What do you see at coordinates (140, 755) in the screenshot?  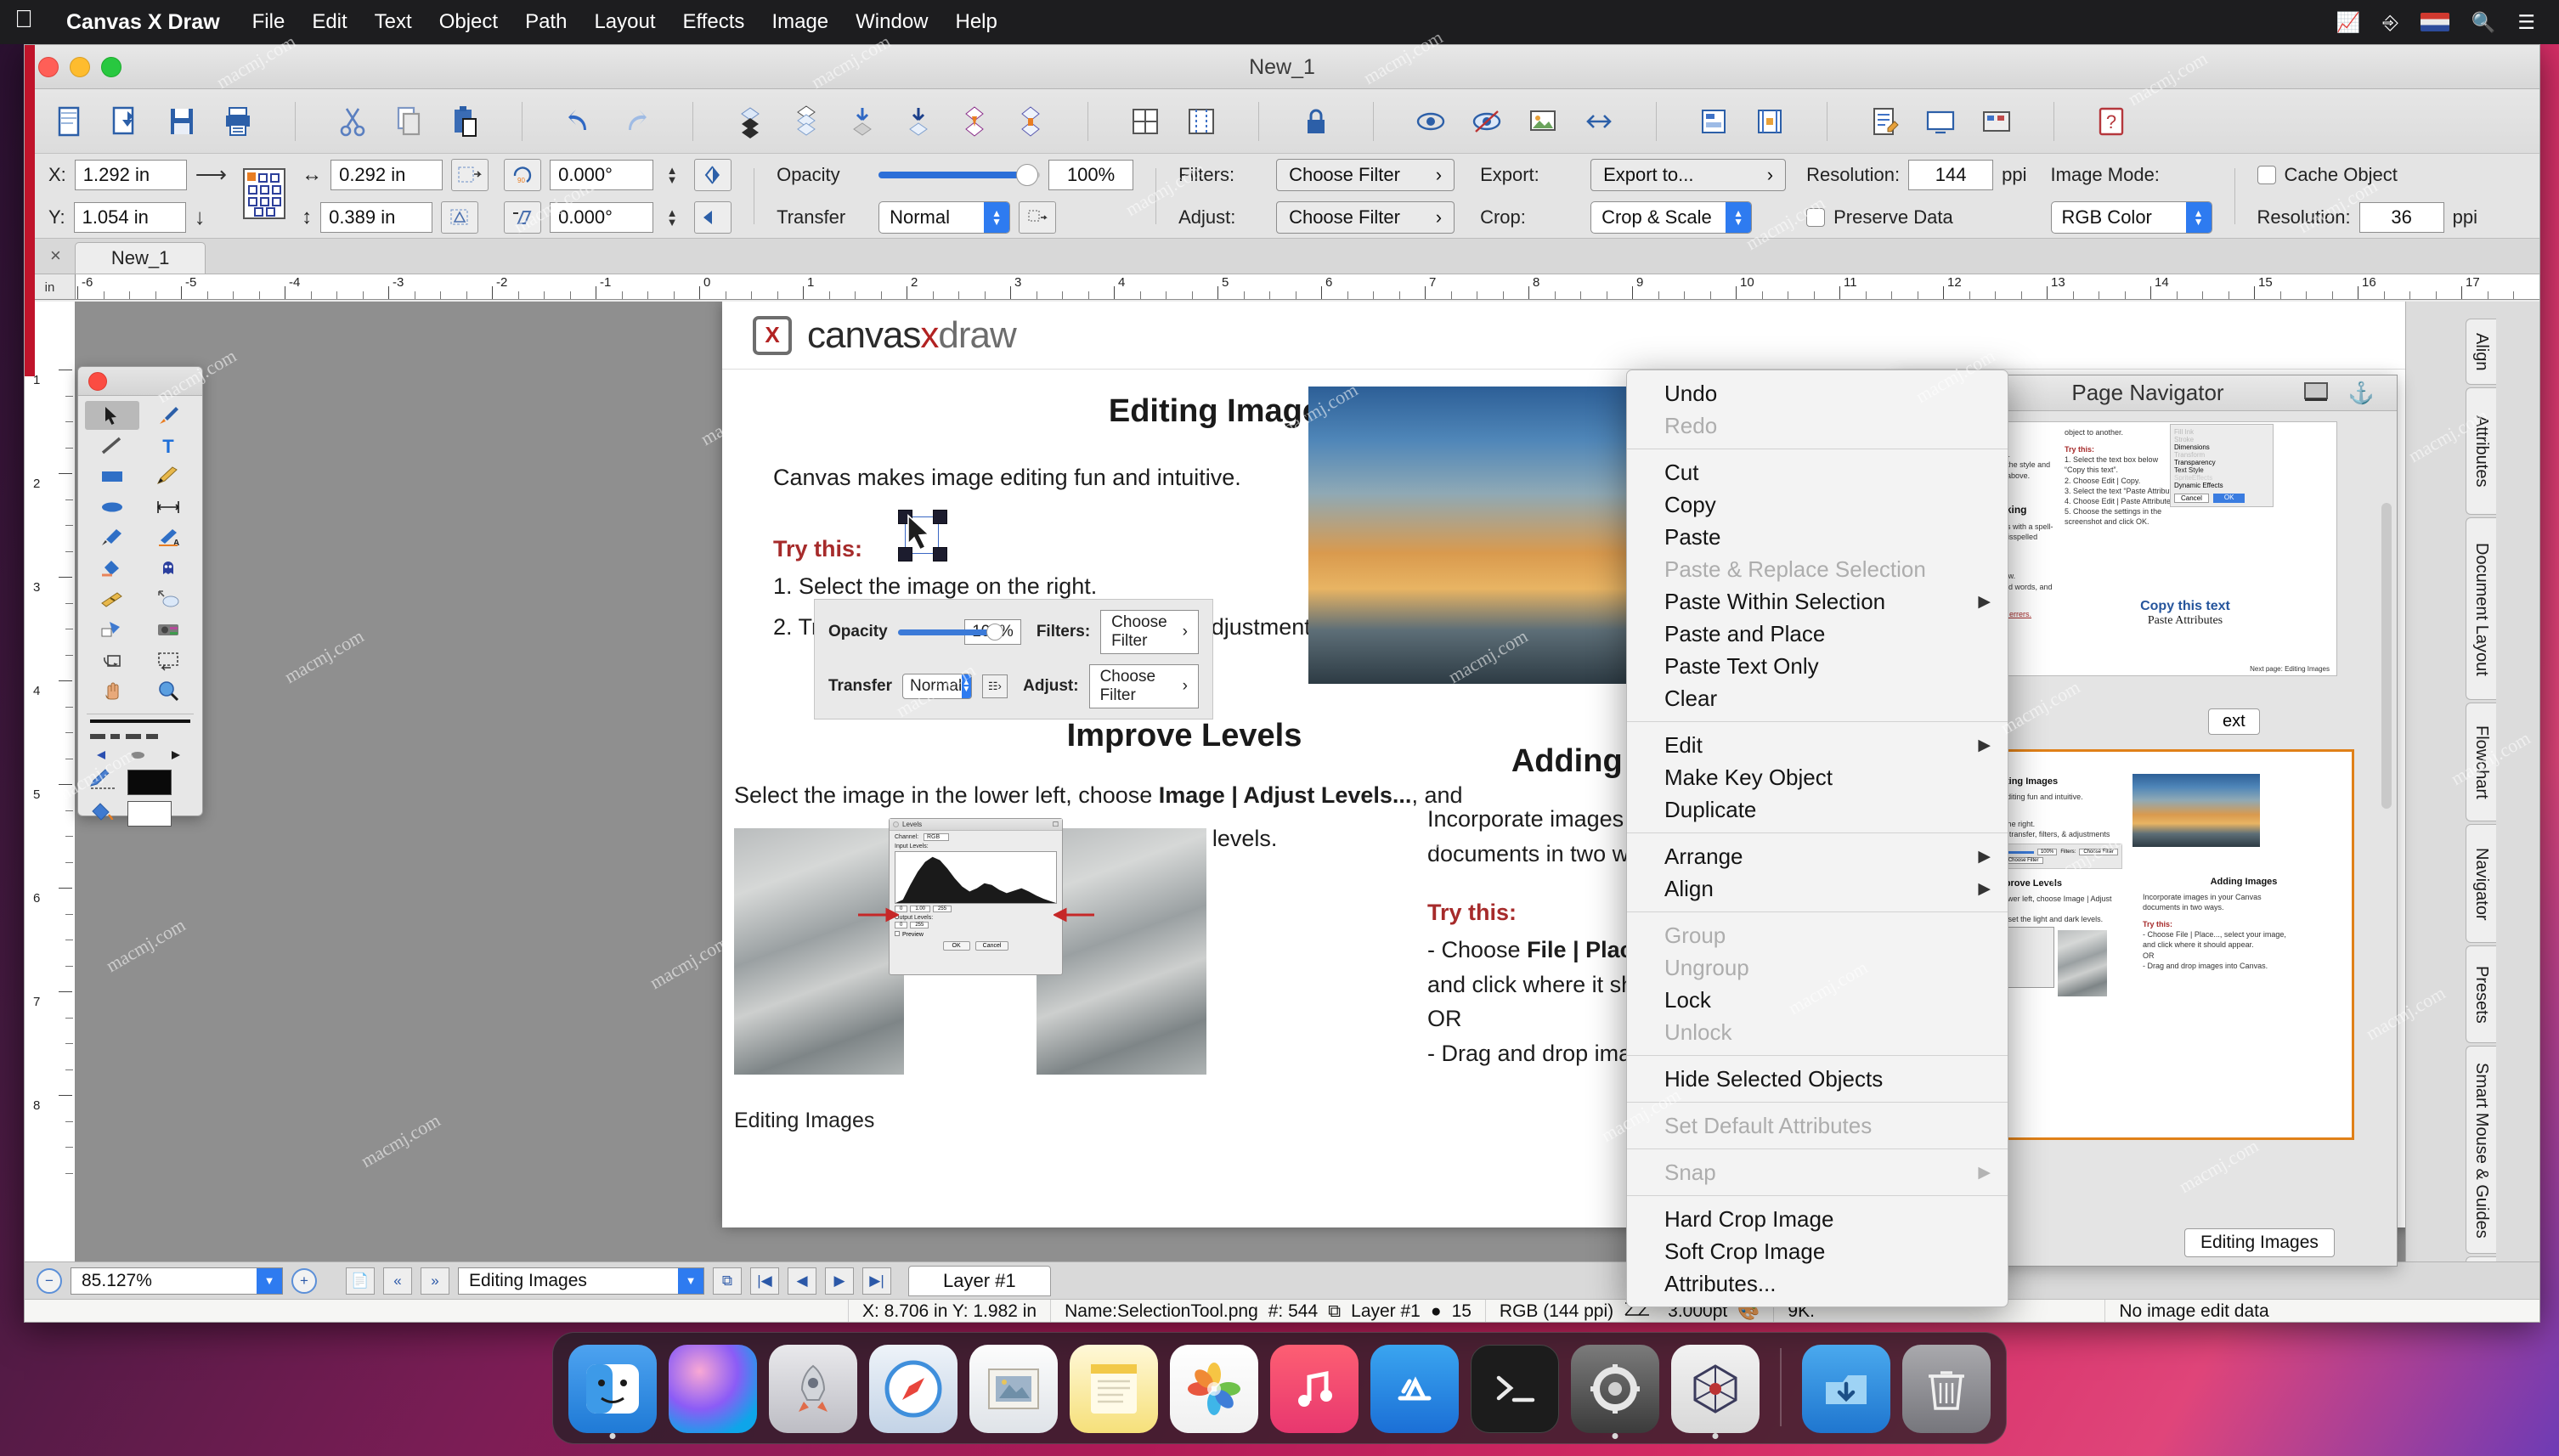 I see `arrow-style-row` at bounding box center [140, 755].